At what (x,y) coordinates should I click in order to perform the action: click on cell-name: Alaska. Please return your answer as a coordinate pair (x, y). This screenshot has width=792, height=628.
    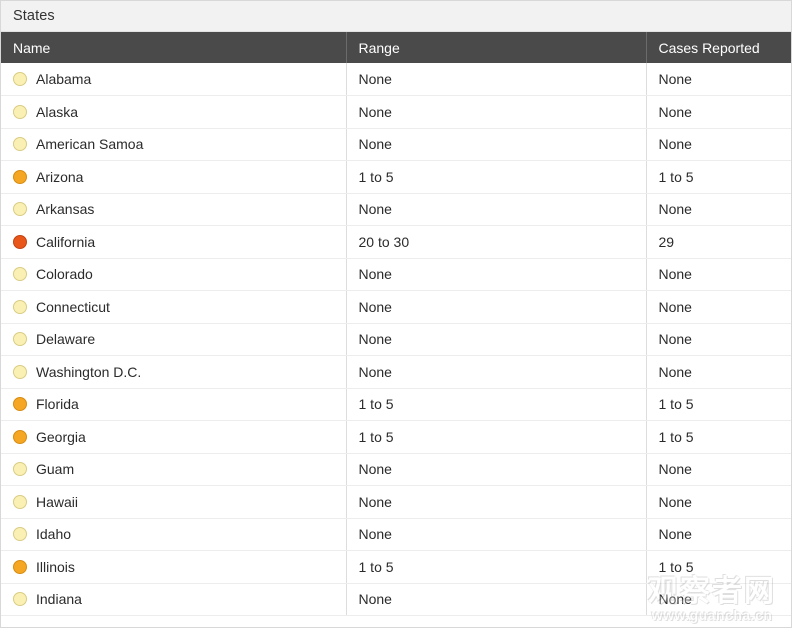
    Looking at the image, I should click on (174, 112).